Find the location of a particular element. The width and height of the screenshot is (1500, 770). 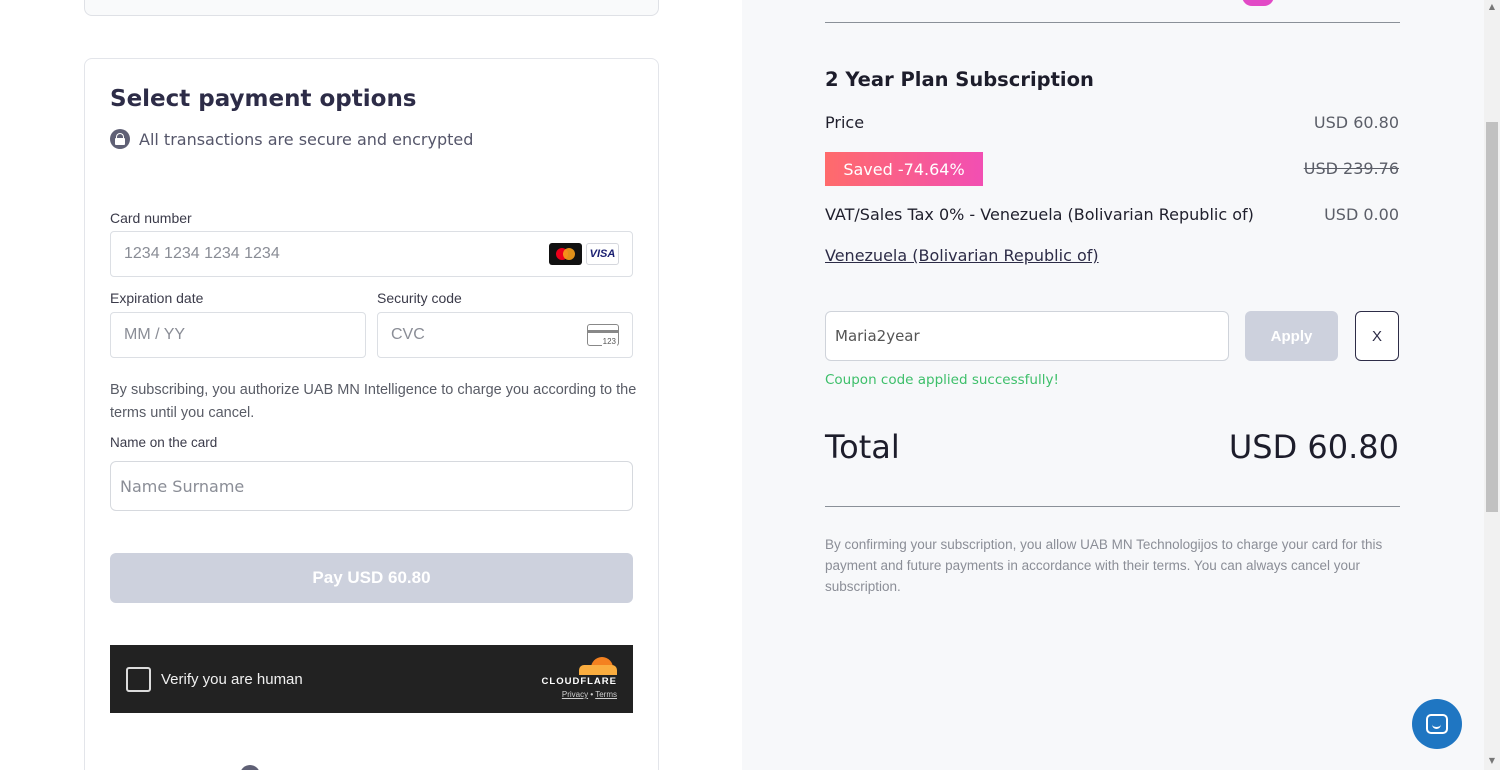

plan-title: 2 Year Plan Subscription is located at coordinates (959, 79).